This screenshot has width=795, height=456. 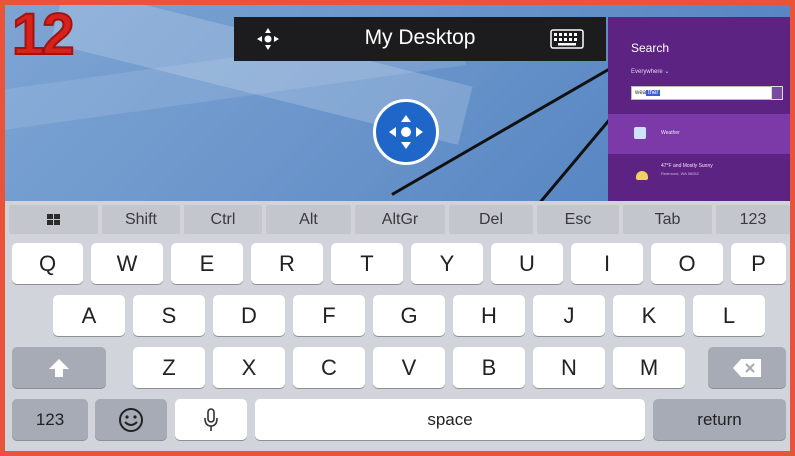 I want to click on search-icon, so click(x=777, y=93).